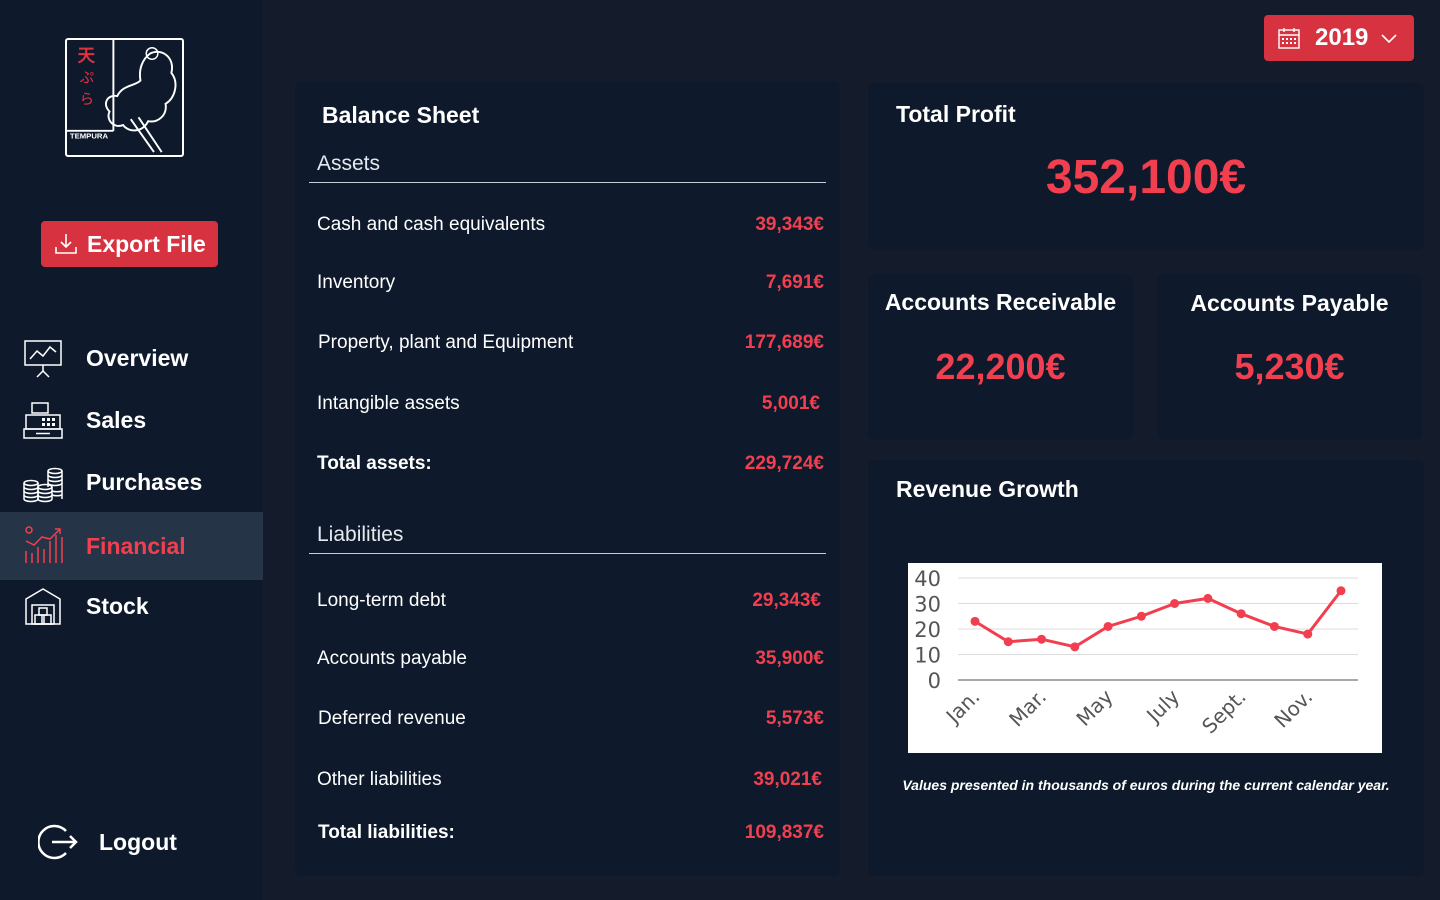 This screenshot has width=1440, height=900. I want to click on y-tick-label: 10, so click(927, 656).